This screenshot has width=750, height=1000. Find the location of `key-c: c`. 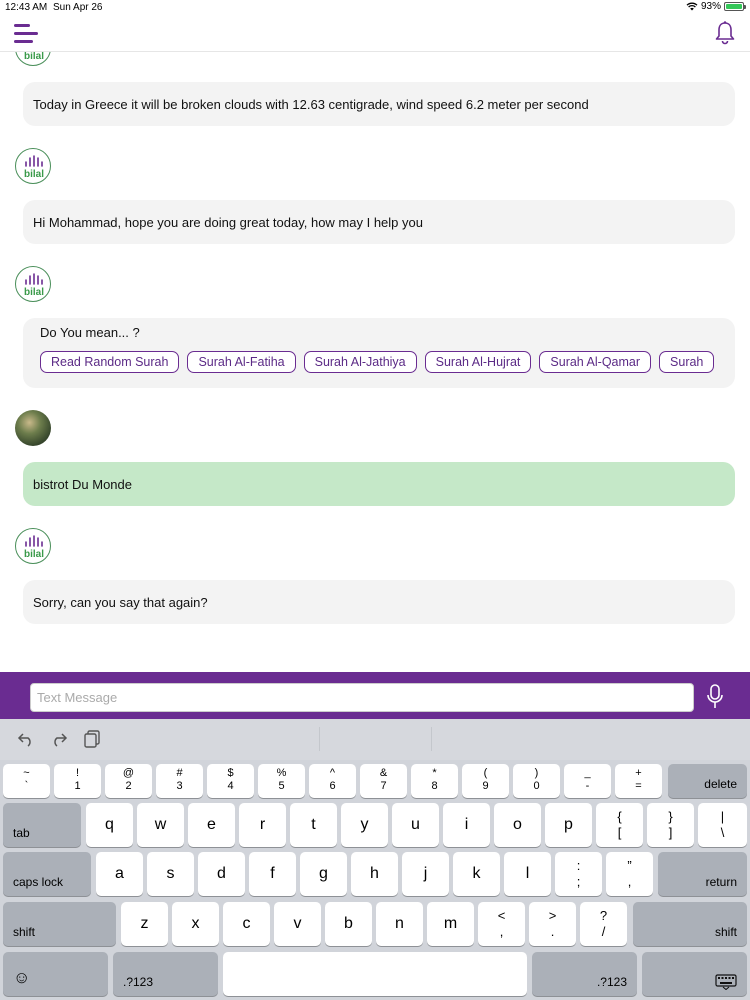

key-c: c is located at coordinates (246, 924).